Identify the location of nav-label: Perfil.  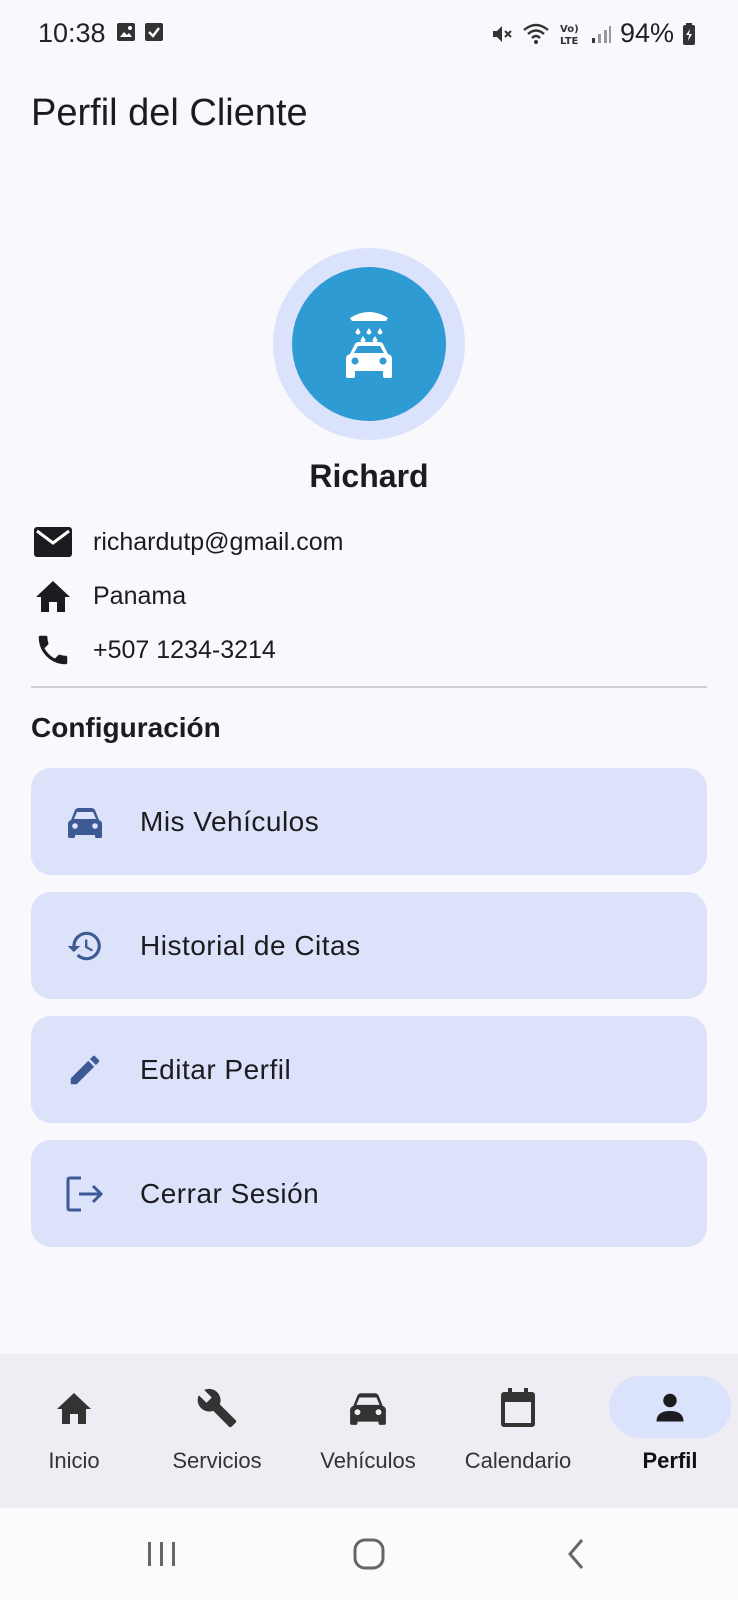
(670, 1460).